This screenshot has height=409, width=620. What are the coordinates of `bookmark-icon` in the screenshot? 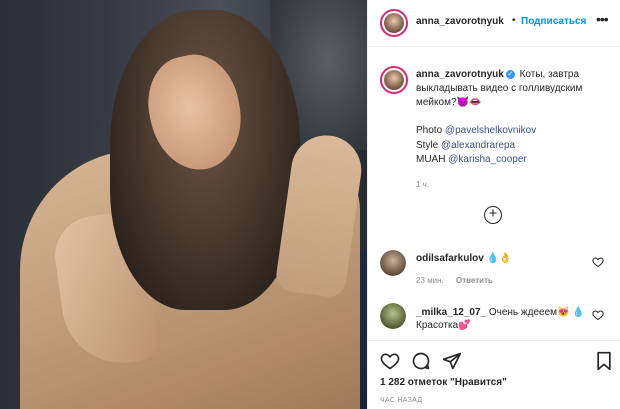 It's located at (604, 361).